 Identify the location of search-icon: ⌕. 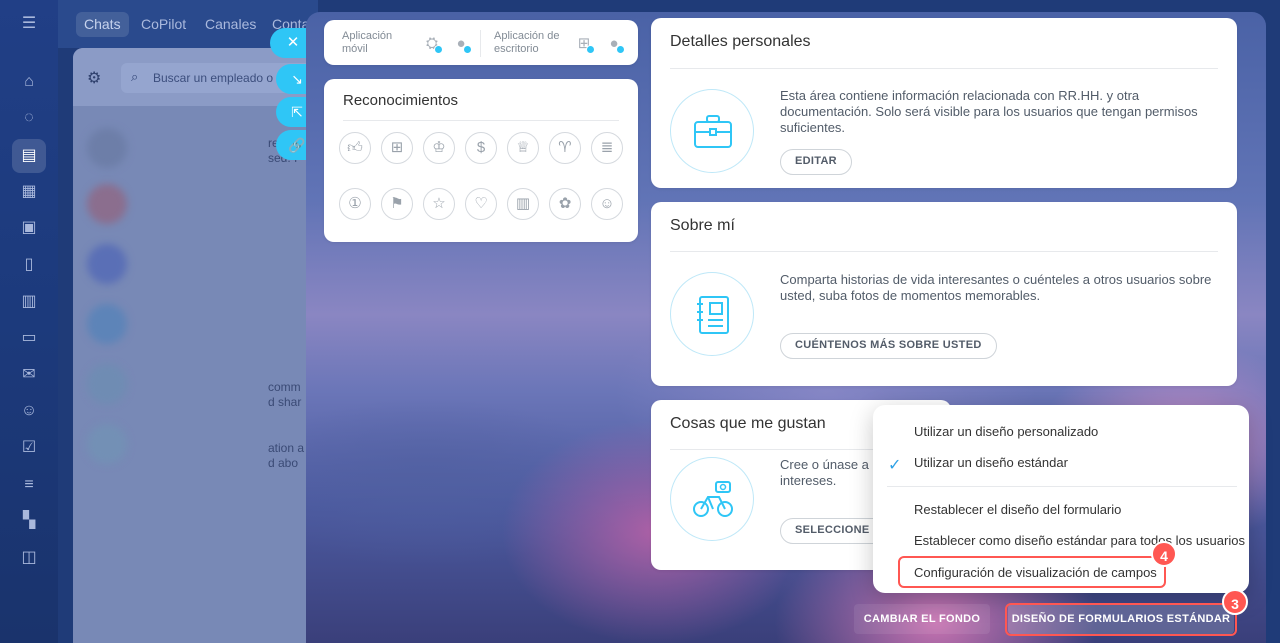
(135, 76).